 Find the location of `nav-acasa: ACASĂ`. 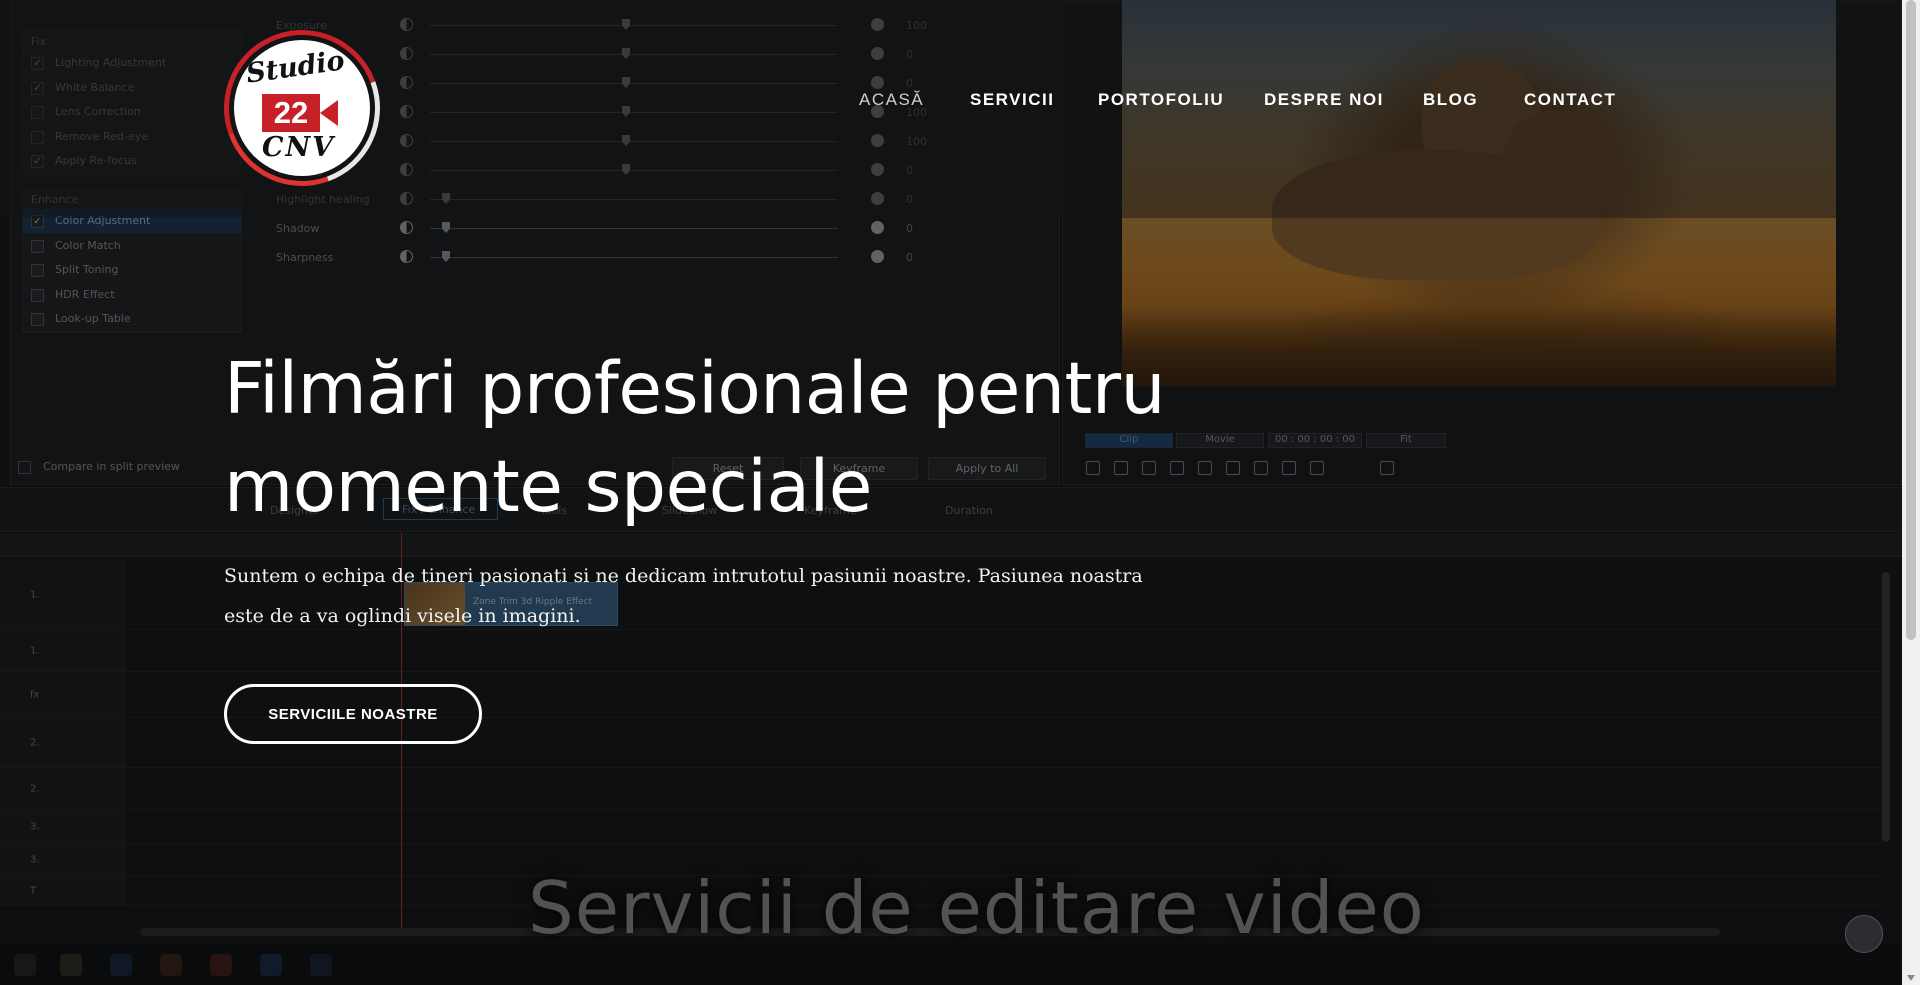

nav-acasa: ACASĂ is located at coordinates (891, 100).